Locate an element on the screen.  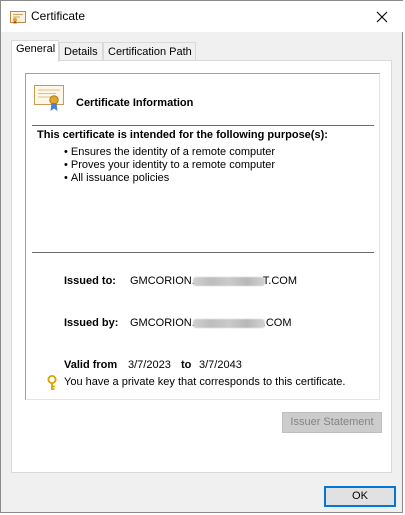
close-icon is located at coordinates (382, 16).